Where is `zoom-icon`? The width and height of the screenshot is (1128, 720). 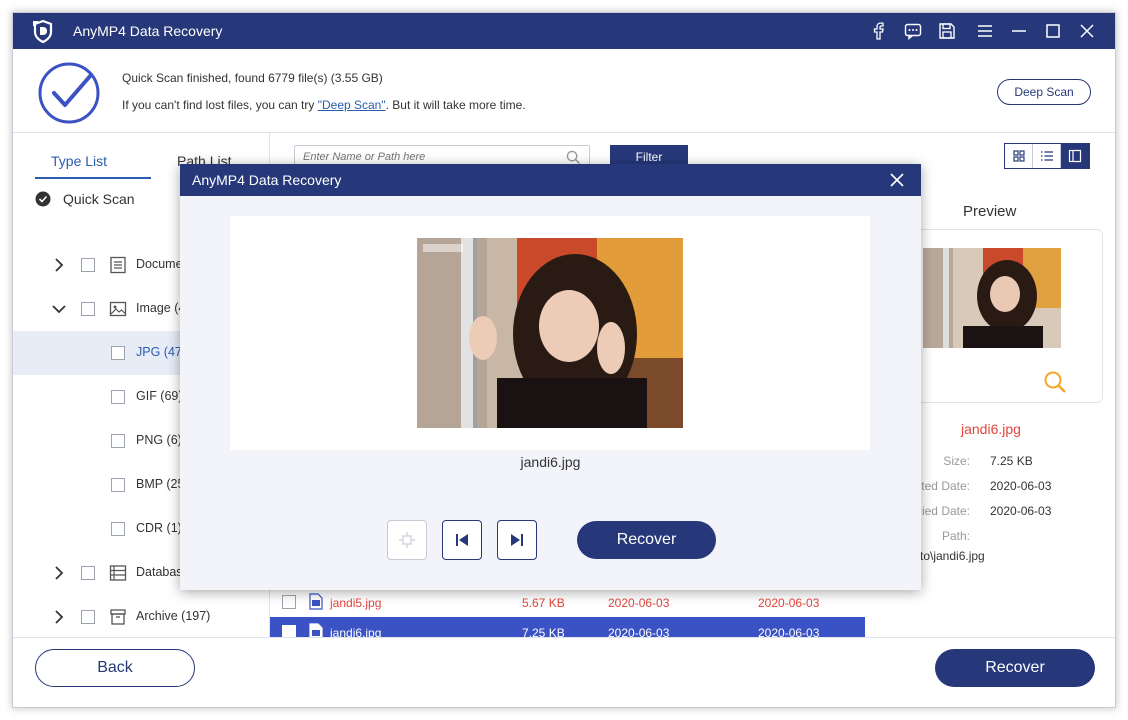 zoom-icon is located at coordinates (1055, 382).